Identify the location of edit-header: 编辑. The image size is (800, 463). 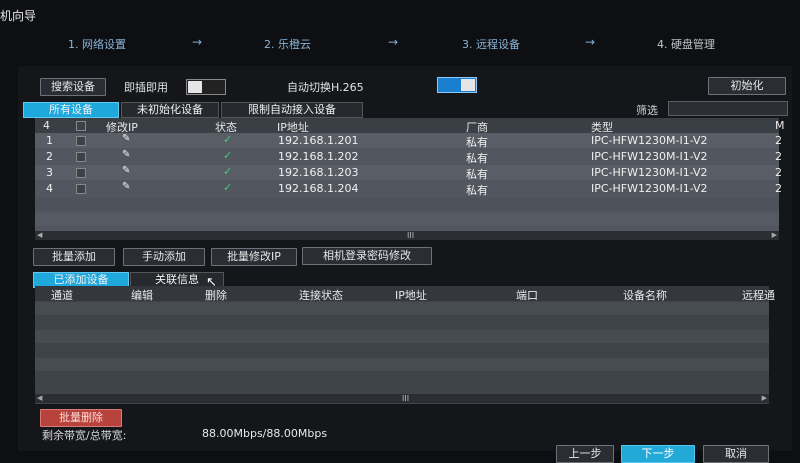
(142, 295).